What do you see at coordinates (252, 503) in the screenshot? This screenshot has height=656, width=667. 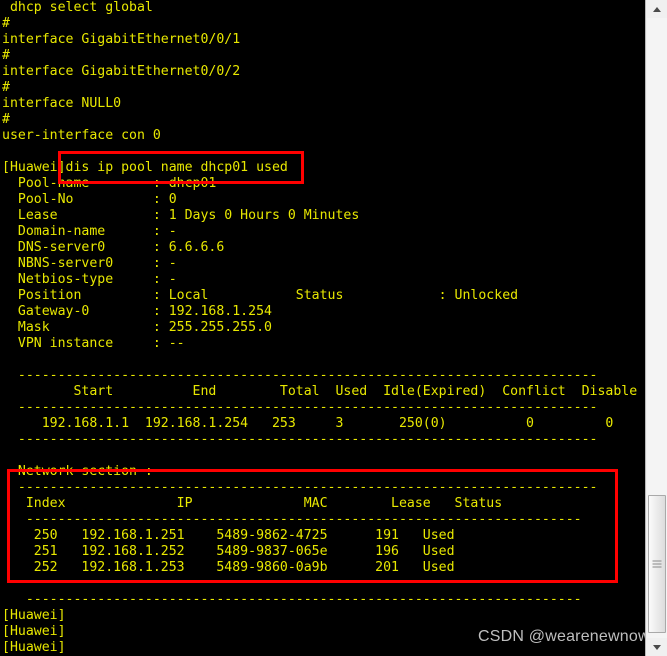 I see `terminal-line: Index IP MAC Lease Status` at bounding box center [252, 503].